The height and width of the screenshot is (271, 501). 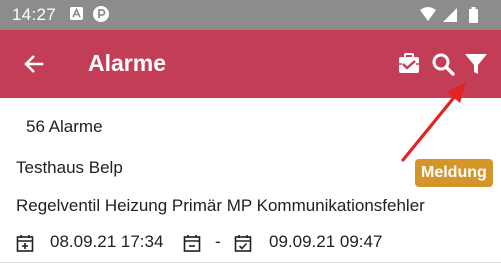 What do you see at coordinates (127, 63) in the screenshot?
I see `page-title: Alarme` at bounding box center [127, 63].